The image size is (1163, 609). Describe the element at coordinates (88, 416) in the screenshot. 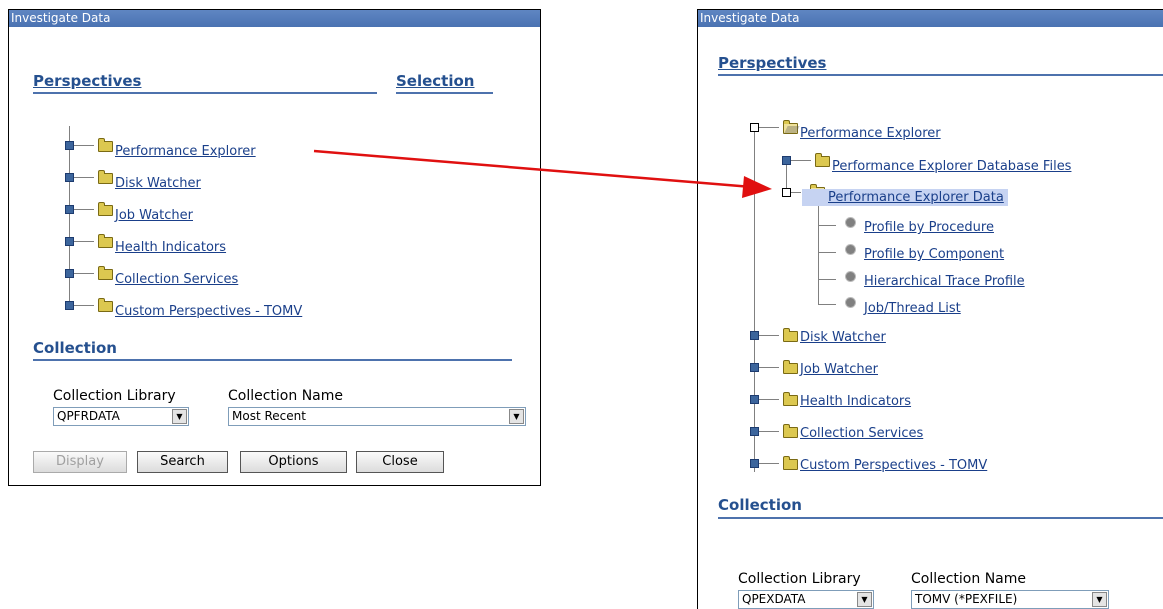

I see `collection-library-value: QPFRDATA` at that location.